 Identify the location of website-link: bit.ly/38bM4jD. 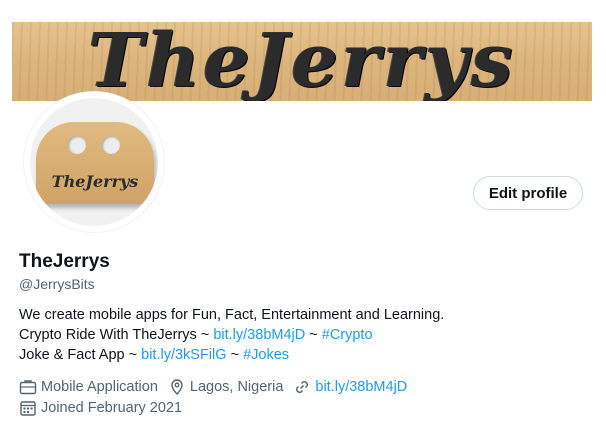
(361, 387).